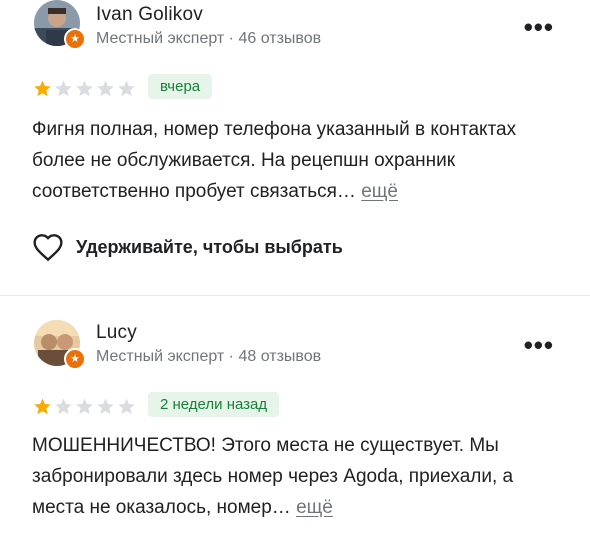 This screenshot has height=540, width=590. Describe the element at coordinates (214, 404) in the screenshot. I see `date-chip: 2 недели назад` at that location.